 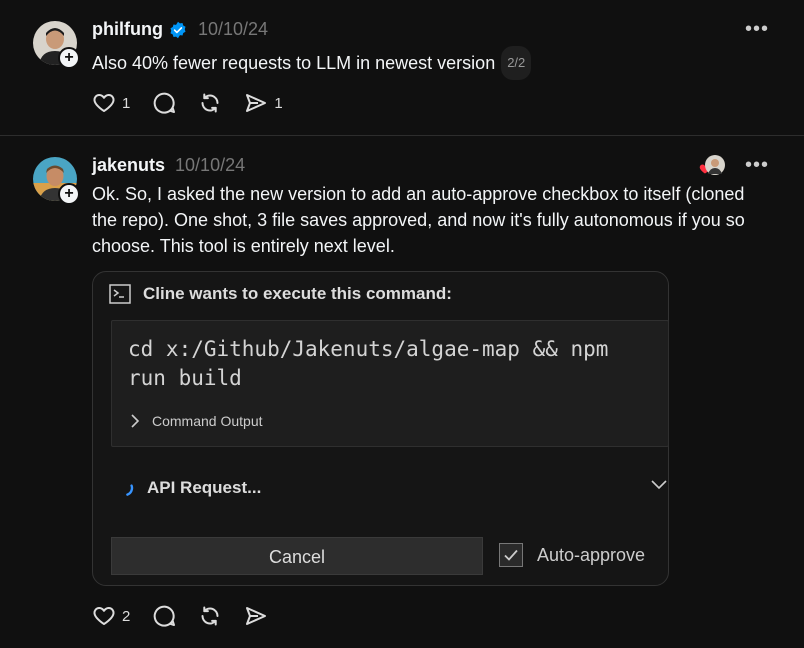 What do you see at coordinates (126, 103) in the screenshot?
I see `like-count: 1` at bounding box center [126, 103].